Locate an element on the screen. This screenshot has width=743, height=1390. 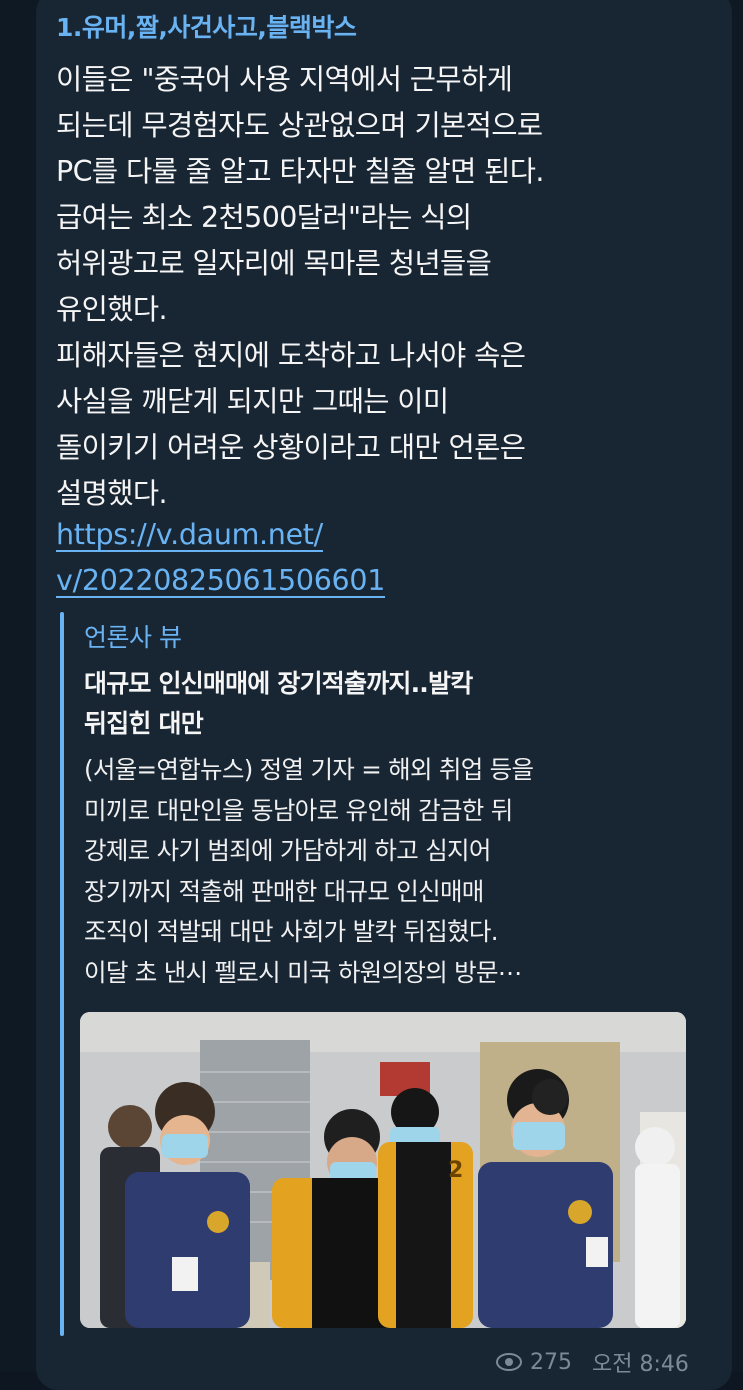
message-link: https://v.daum.net/ v/20220825061506601 is located at coordinates (376, 558).